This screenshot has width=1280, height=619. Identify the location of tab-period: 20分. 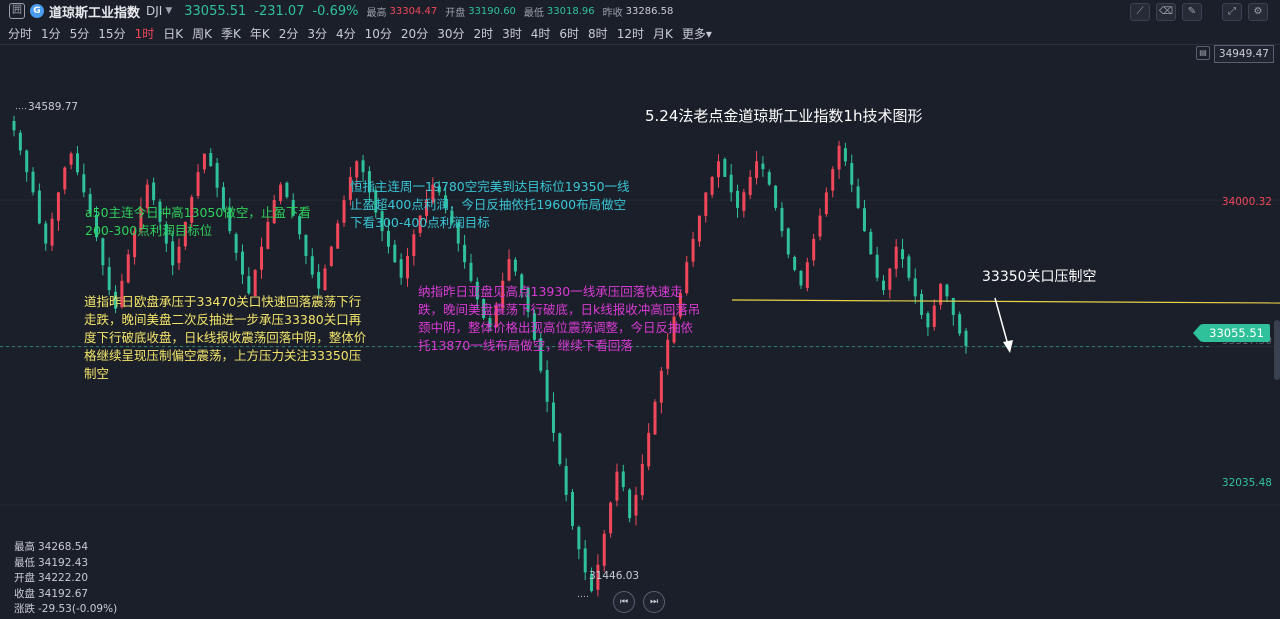
(414, 33).